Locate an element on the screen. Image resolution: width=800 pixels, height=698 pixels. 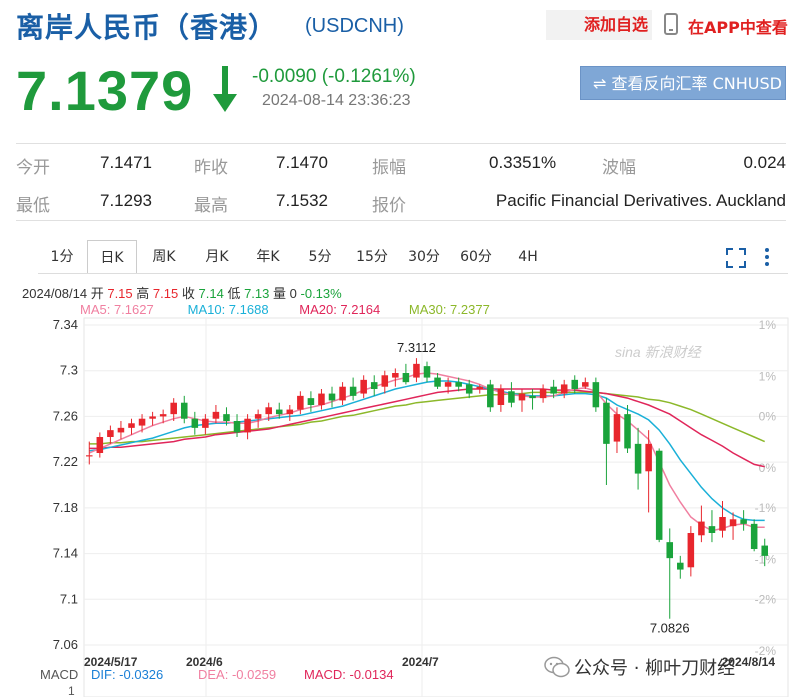
wechat-icon is located at coordinates (557, 667).